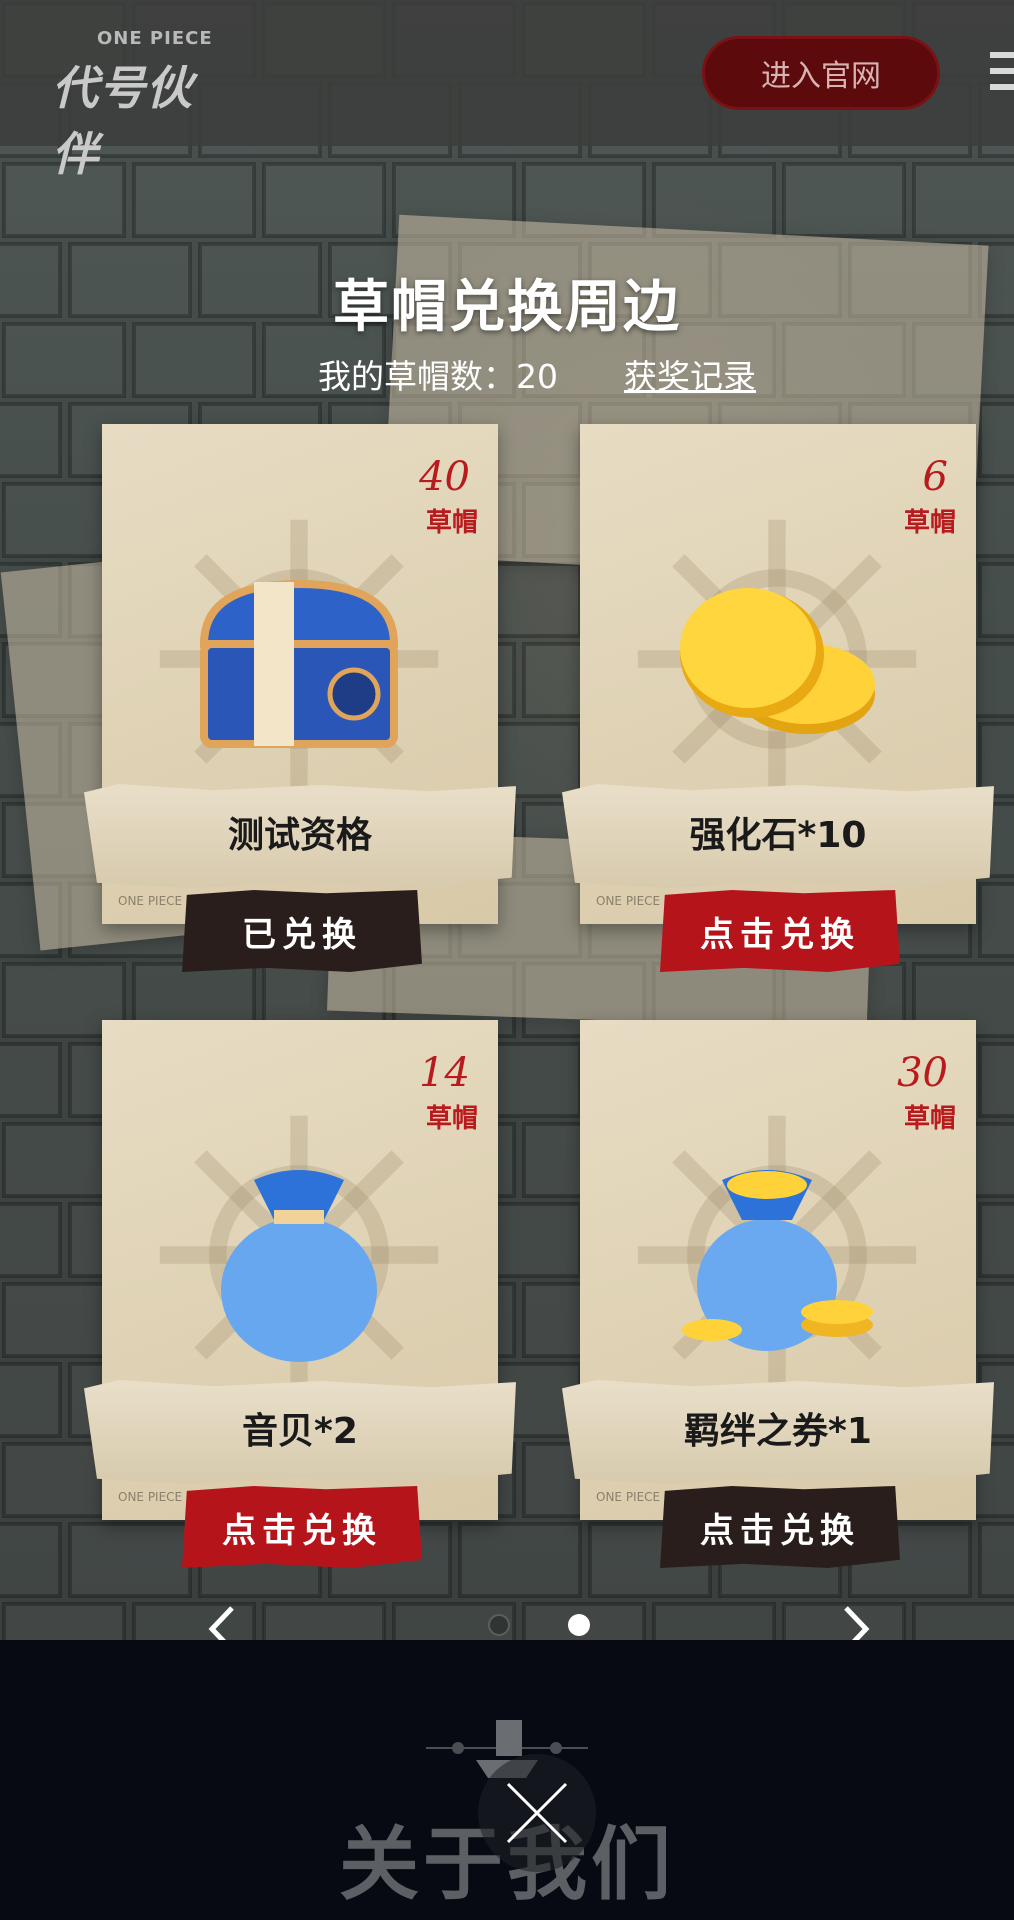 Image resolution: width=1014 pixels, height=1920 pixels. Describe the element at coordinates (507, 90) in the screenshot. I see `top-header: ONE PIECE 代号伙伴 进入官网` at that location.